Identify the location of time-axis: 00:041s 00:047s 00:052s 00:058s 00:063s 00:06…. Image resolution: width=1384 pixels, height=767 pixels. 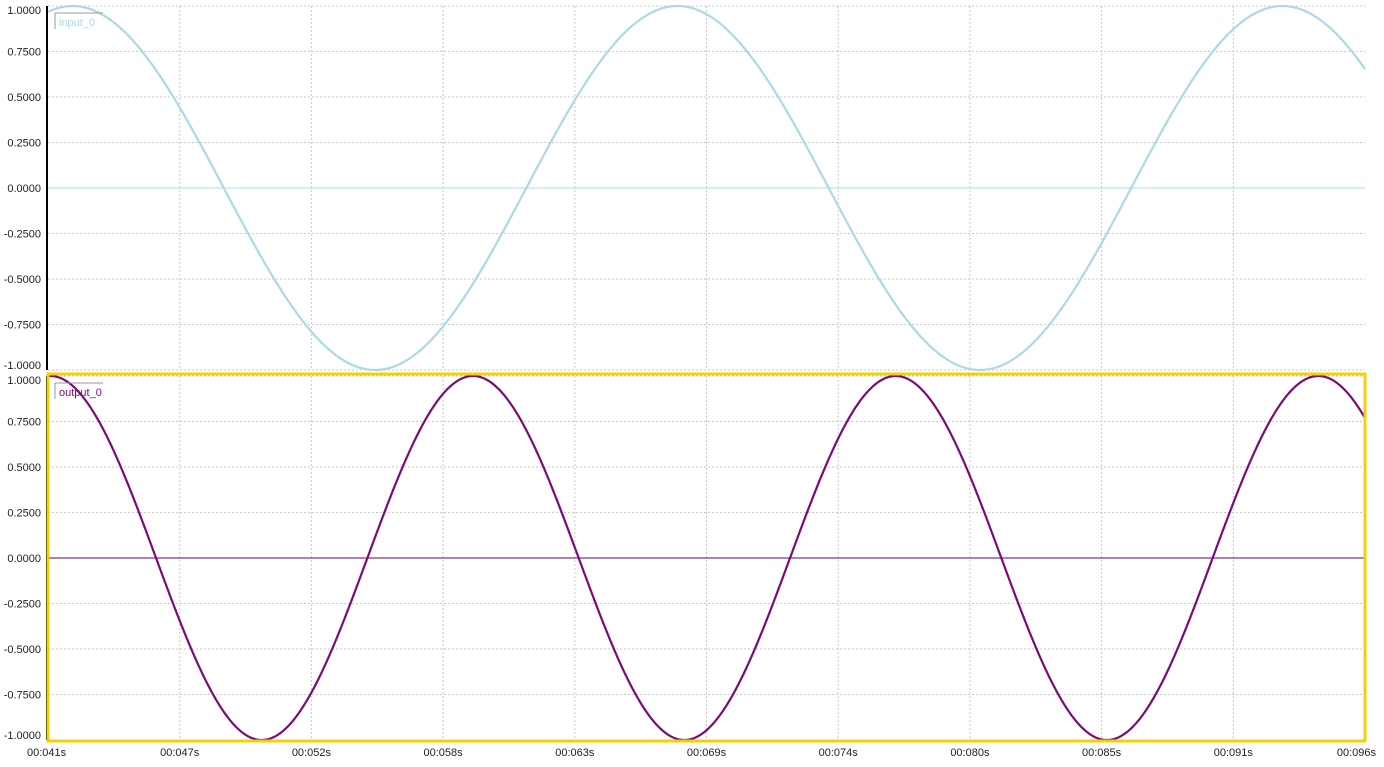
(701, 753).